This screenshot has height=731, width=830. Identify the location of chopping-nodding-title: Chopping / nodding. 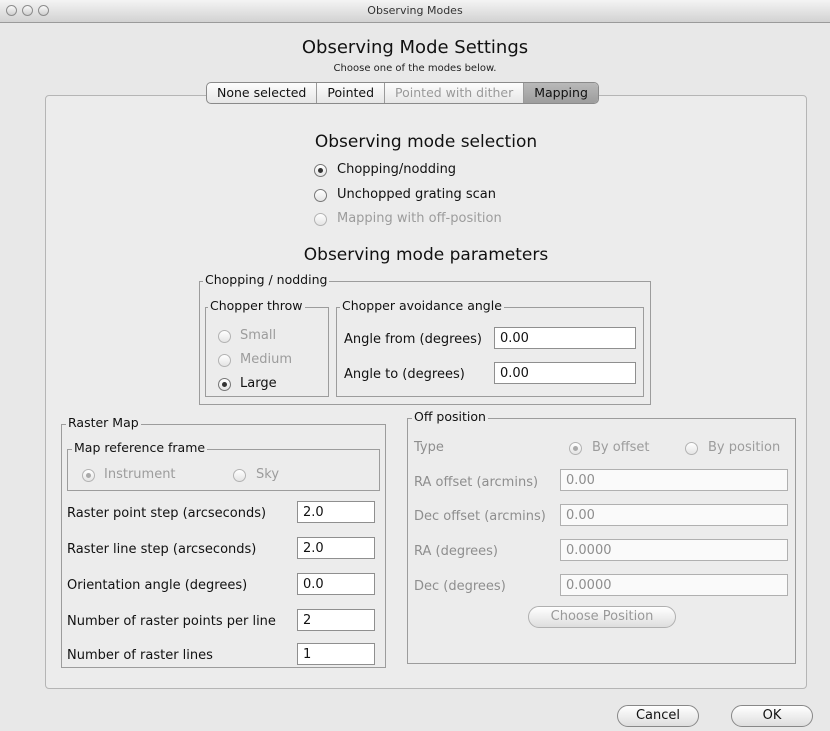
(266, 279).